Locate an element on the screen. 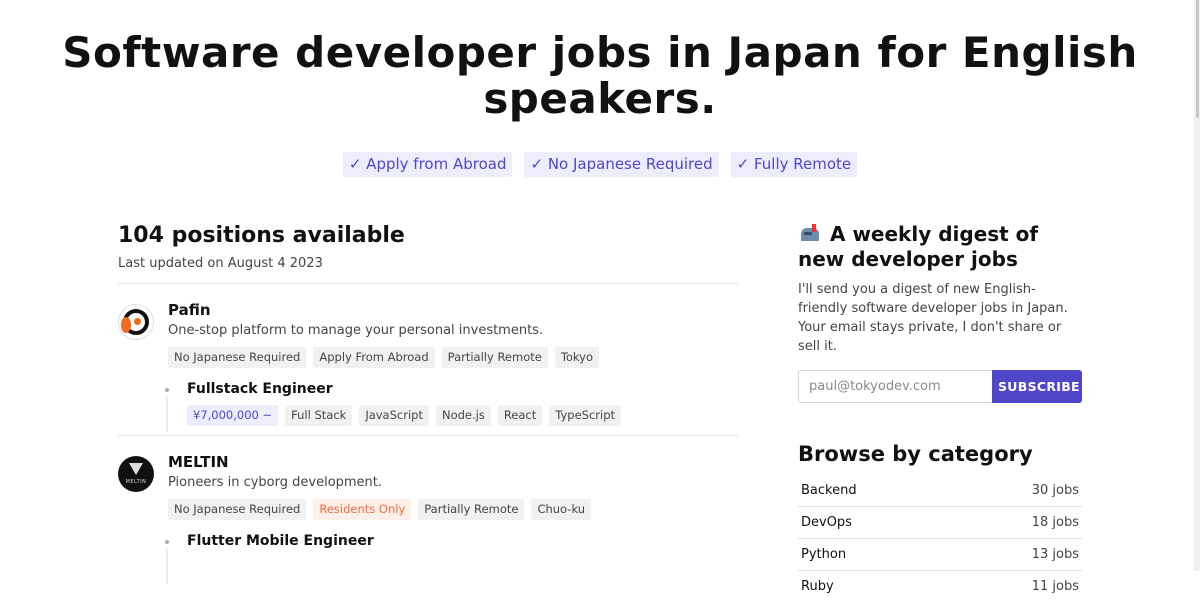 This screenshot has width=1200, height=602. category-count: 11 jobs is located at coordinates (1055, 586).